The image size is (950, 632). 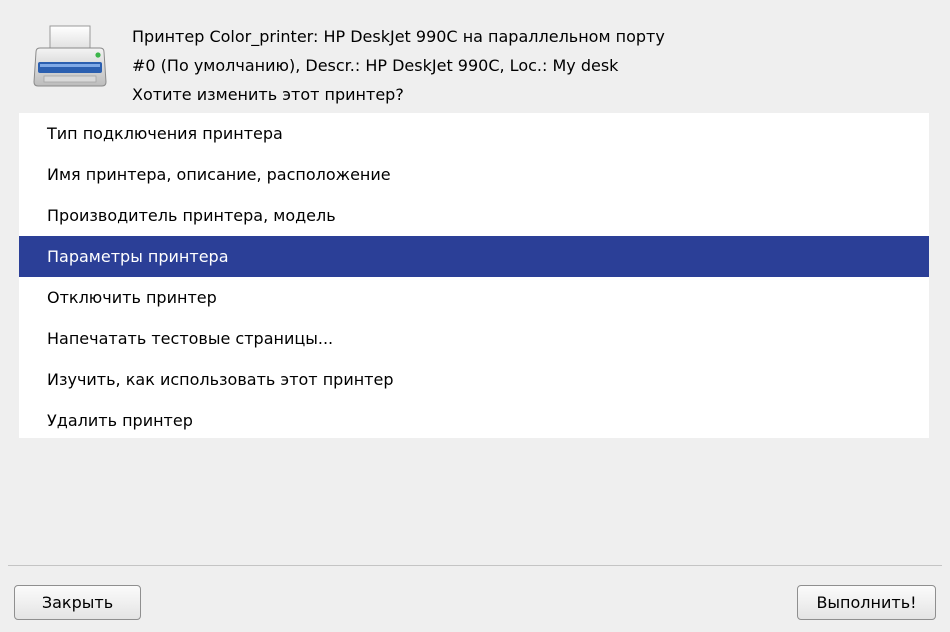 What do you see at coordinates (474, 420) in the screenshot?
I see `list-item-remove-printer: Удалить принтер` at bounding box center [474, 420].